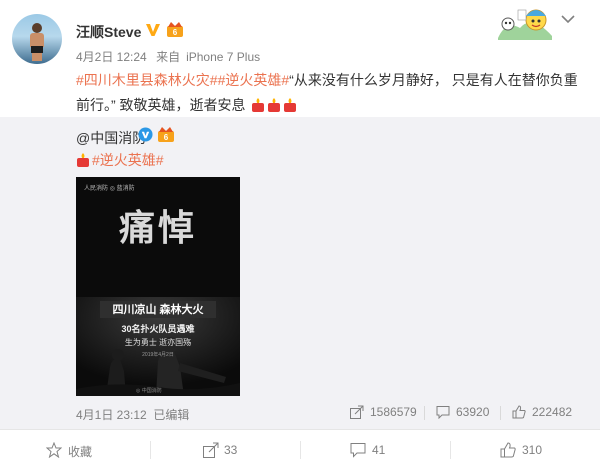 The height and width of the screenshot is (474, 600). What do you see at coordinates (168, 57) in the screenshot?
I see `source-prefix: 来自` at bounding box center [168, 57].